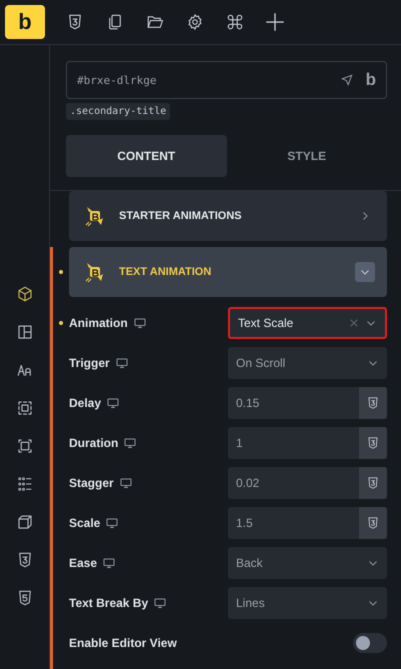  I want to click on field-label: Enable Editor View, so click(123, 643).